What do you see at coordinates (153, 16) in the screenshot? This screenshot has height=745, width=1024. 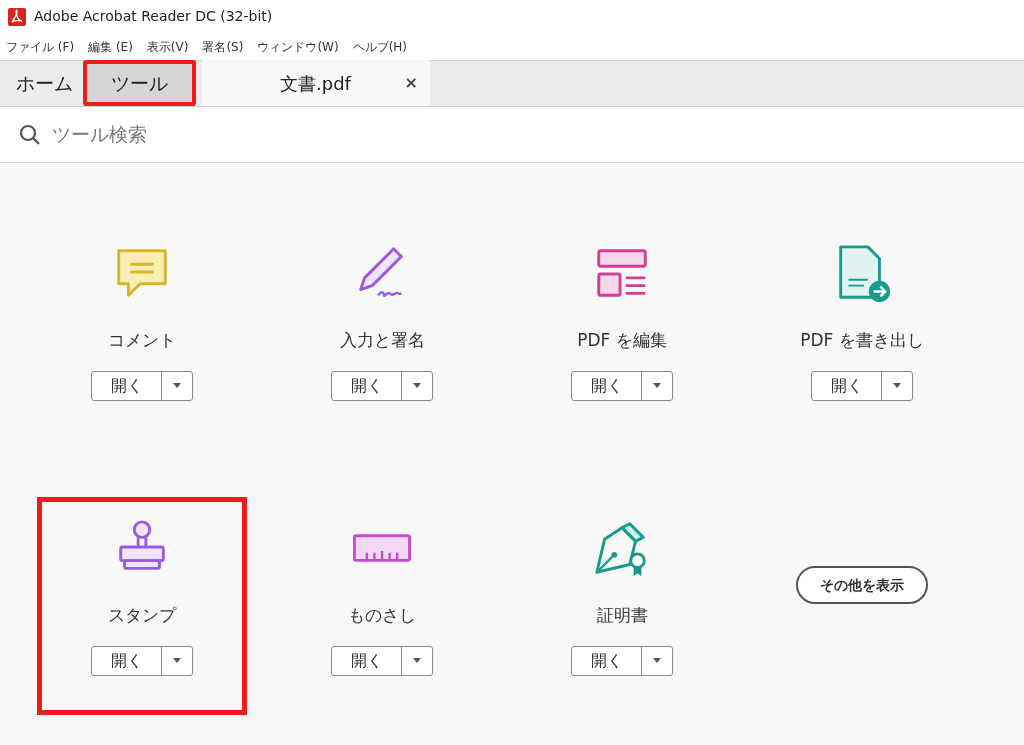 I see `window-title: Adobe Acrobat Reader DC (32-bit)` at bounding box center [153, 16].